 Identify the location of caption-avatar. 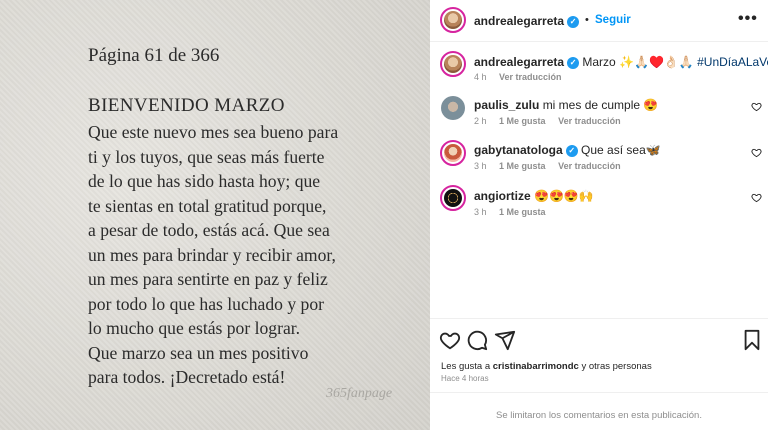
(453, 64).